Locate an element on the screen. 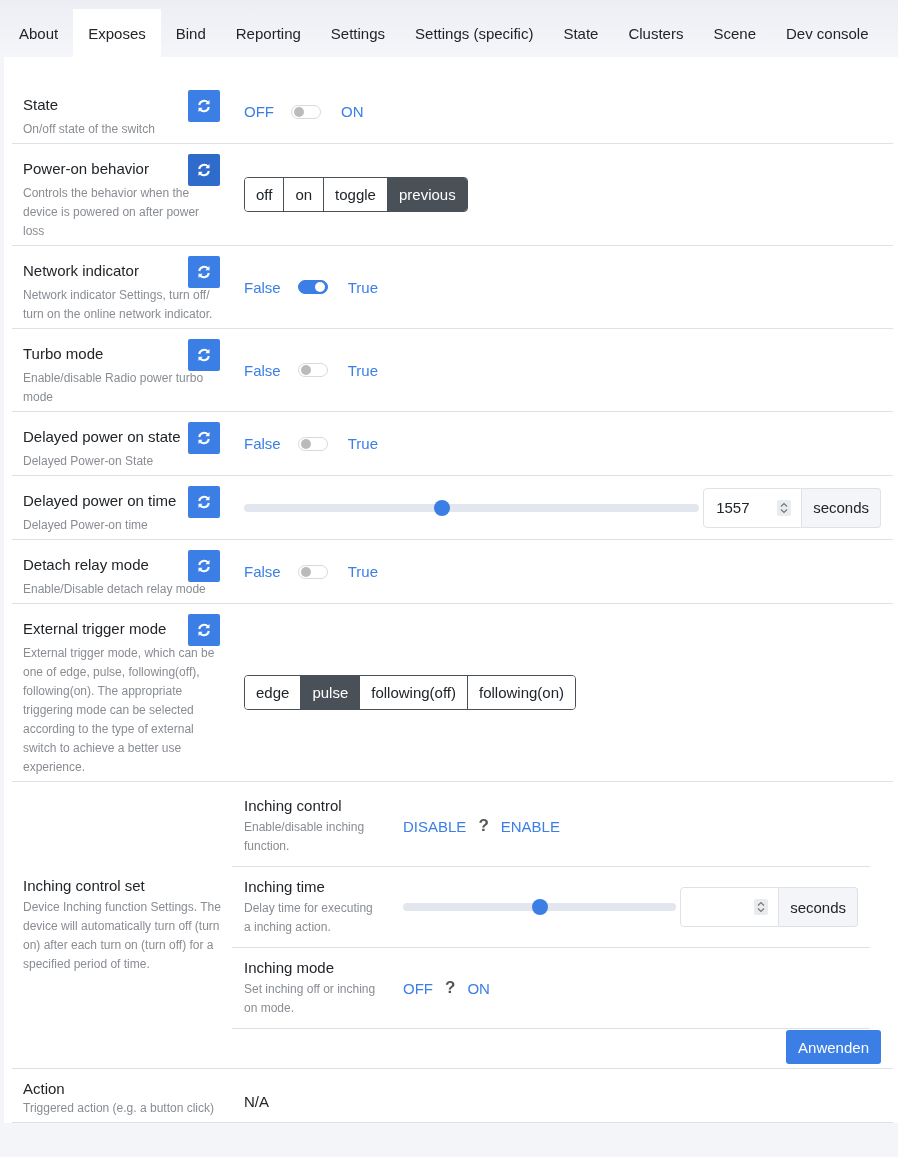 Image resolution: width=898 pixels, height=1157 pixels. off-label: DISABLE is located at coordinates (435, 826).